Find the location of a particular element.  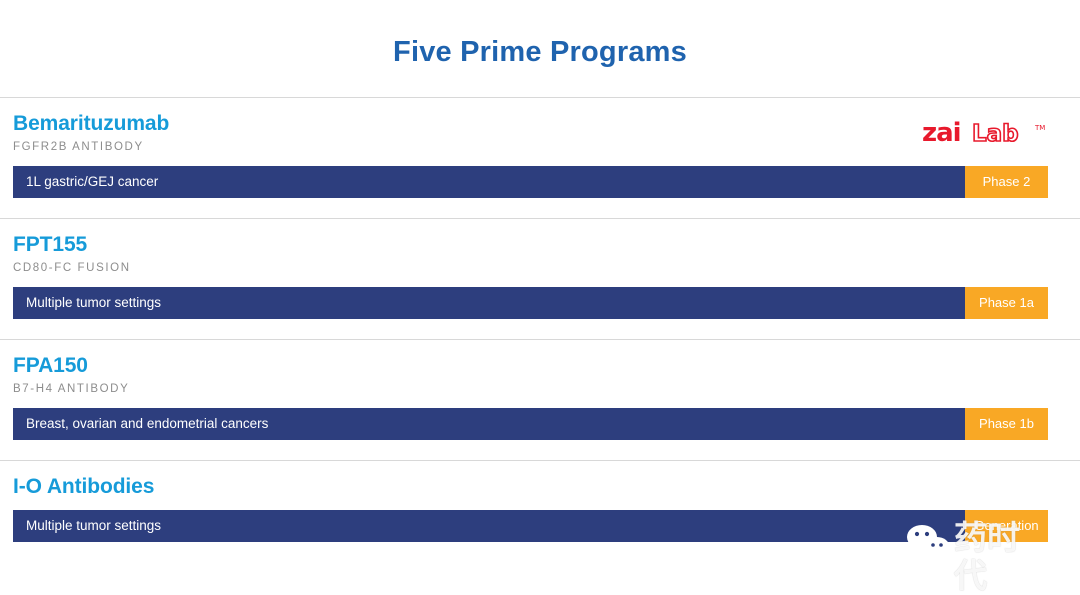

indication-label-2: Breast, ovarian and endometrial cancers is located at coordinates (147, 423).